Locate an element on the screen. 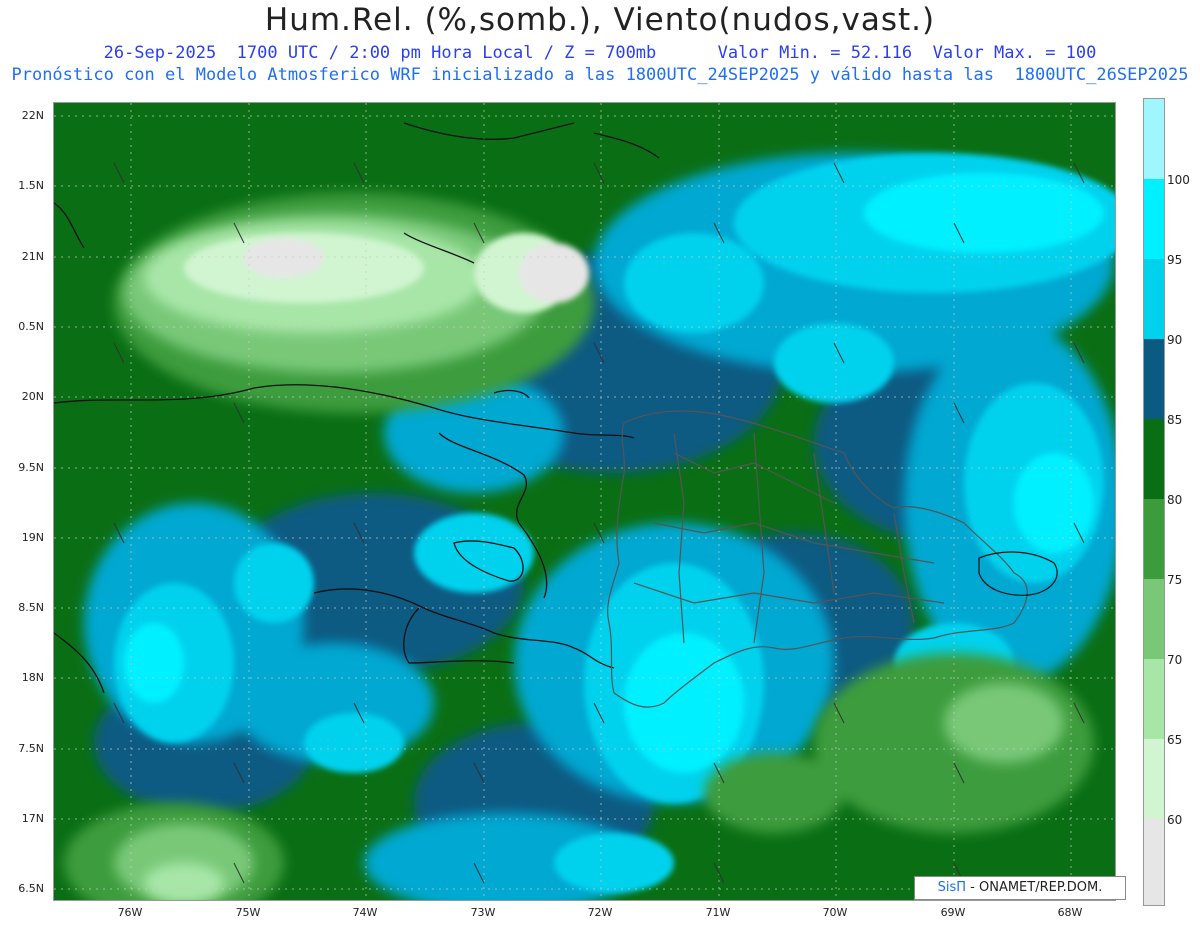  colorbar-label-75: 75 is located at coordinates (1175, 580).